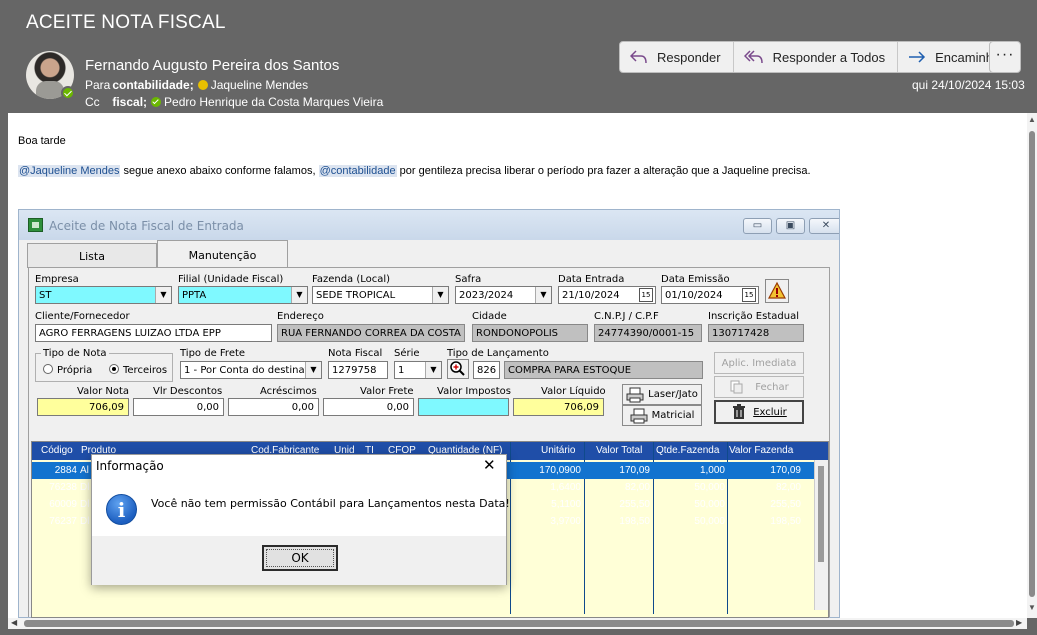 The height and width of the screenshot is (635, 1037). I want to click on label-empresa: Empresa, so click(57, 279).